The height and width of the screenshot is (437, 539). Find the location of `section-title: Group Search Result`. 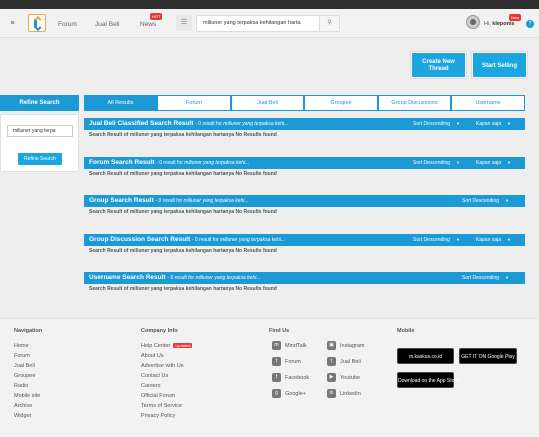

section-title: Group Search Result is located at coordinates (121, 200).